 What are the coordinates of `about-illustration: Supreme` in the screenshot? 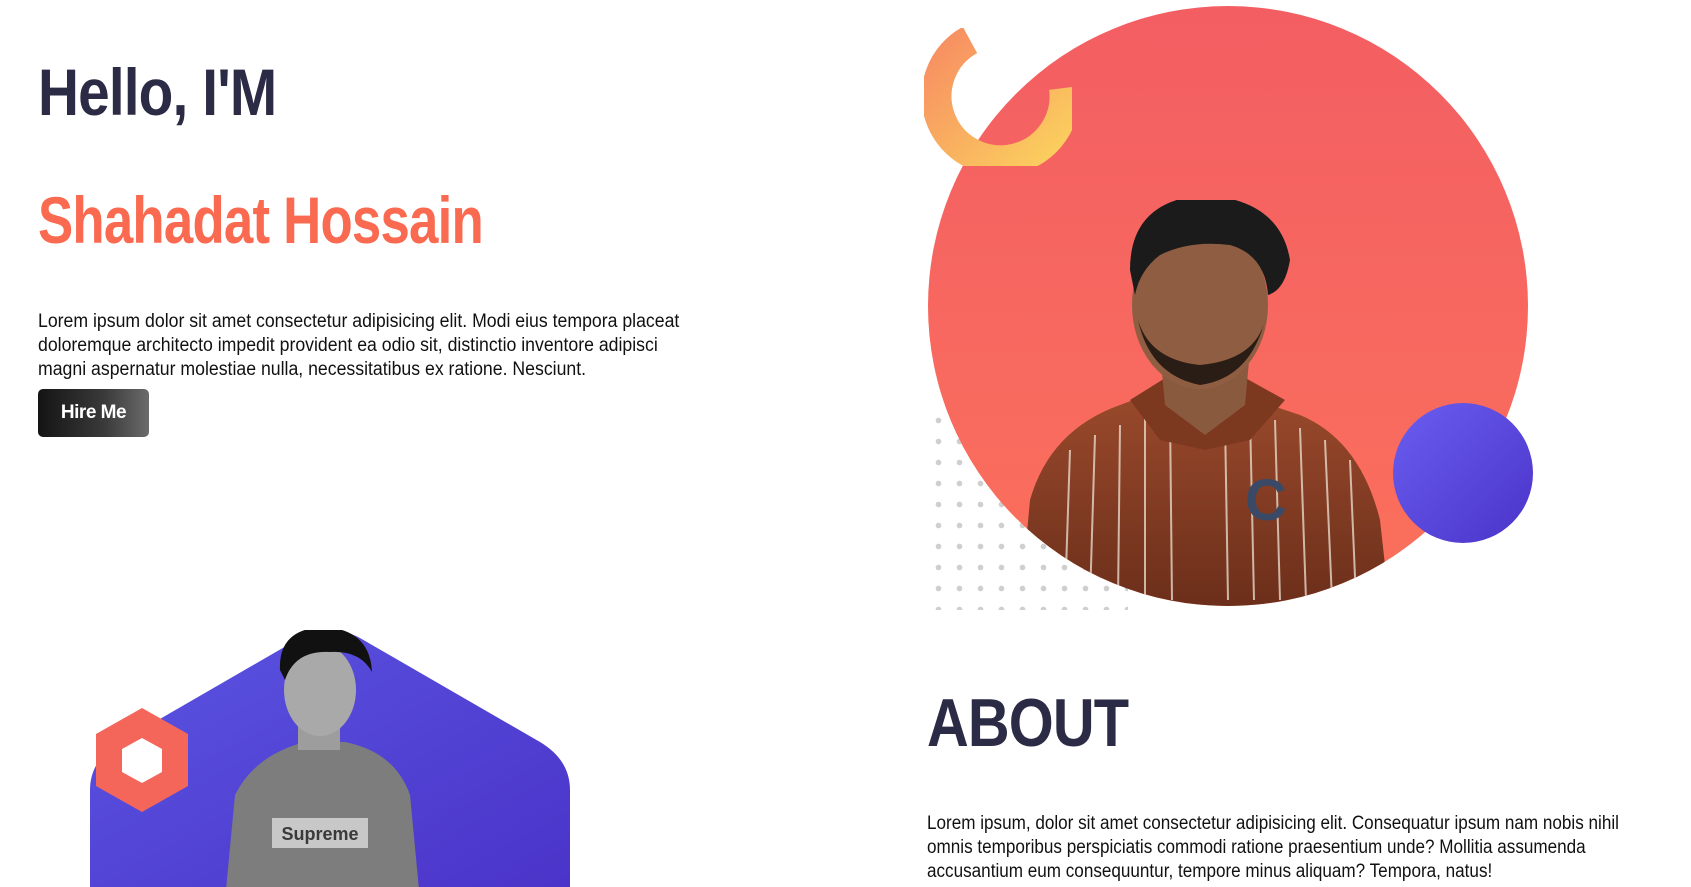 It's located at (330, 758).